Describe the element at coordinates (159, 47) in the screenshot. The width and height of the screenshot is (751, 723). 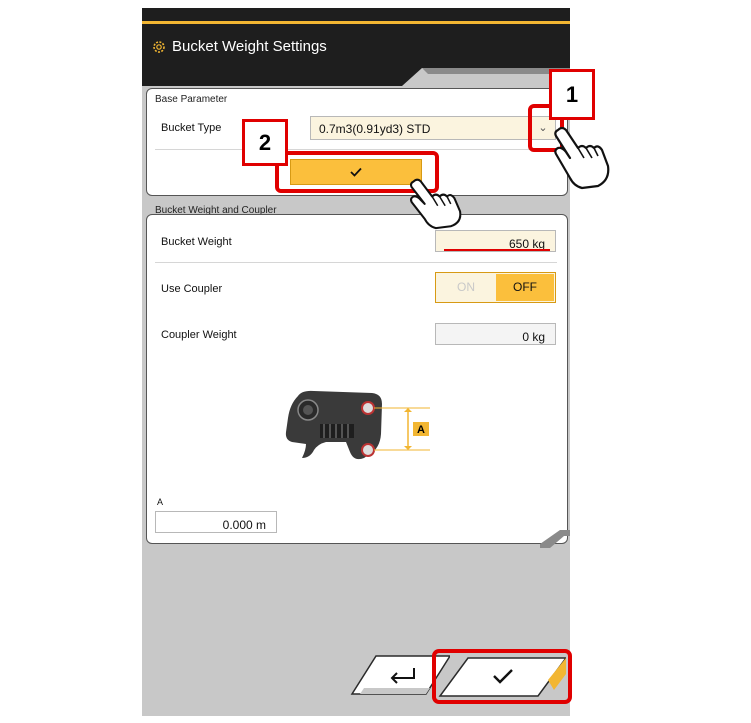
I see `gear-icon` at that location.